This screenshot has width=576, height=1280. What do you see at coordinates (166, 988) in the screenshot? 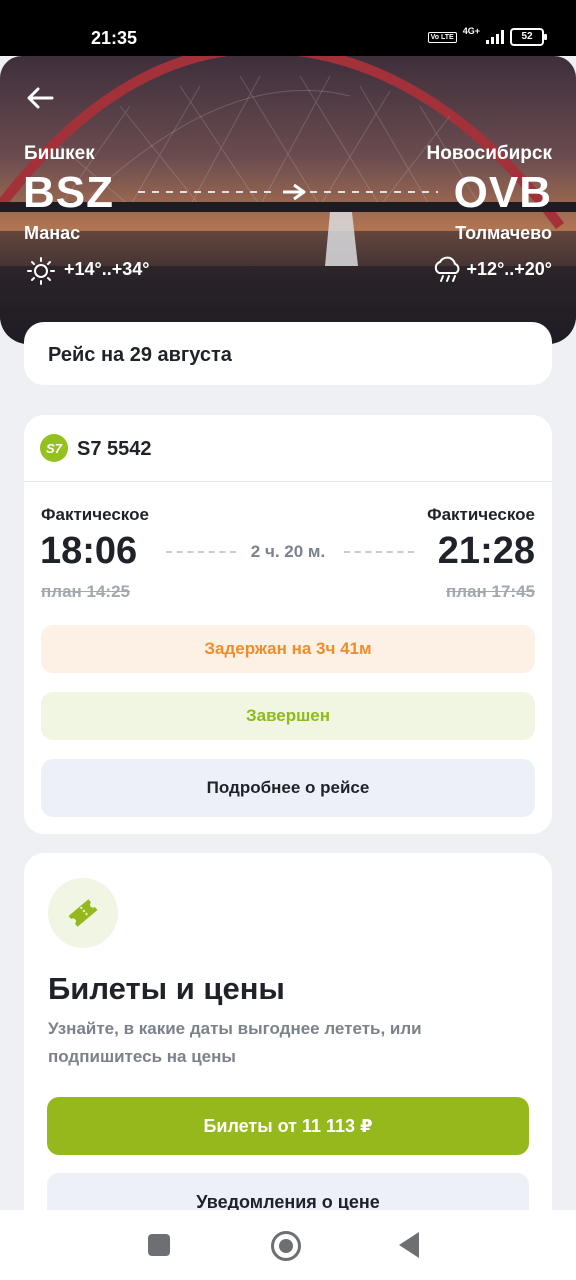
I see `tickets-title: Билеты и цены` at bounding box center [166, 988].